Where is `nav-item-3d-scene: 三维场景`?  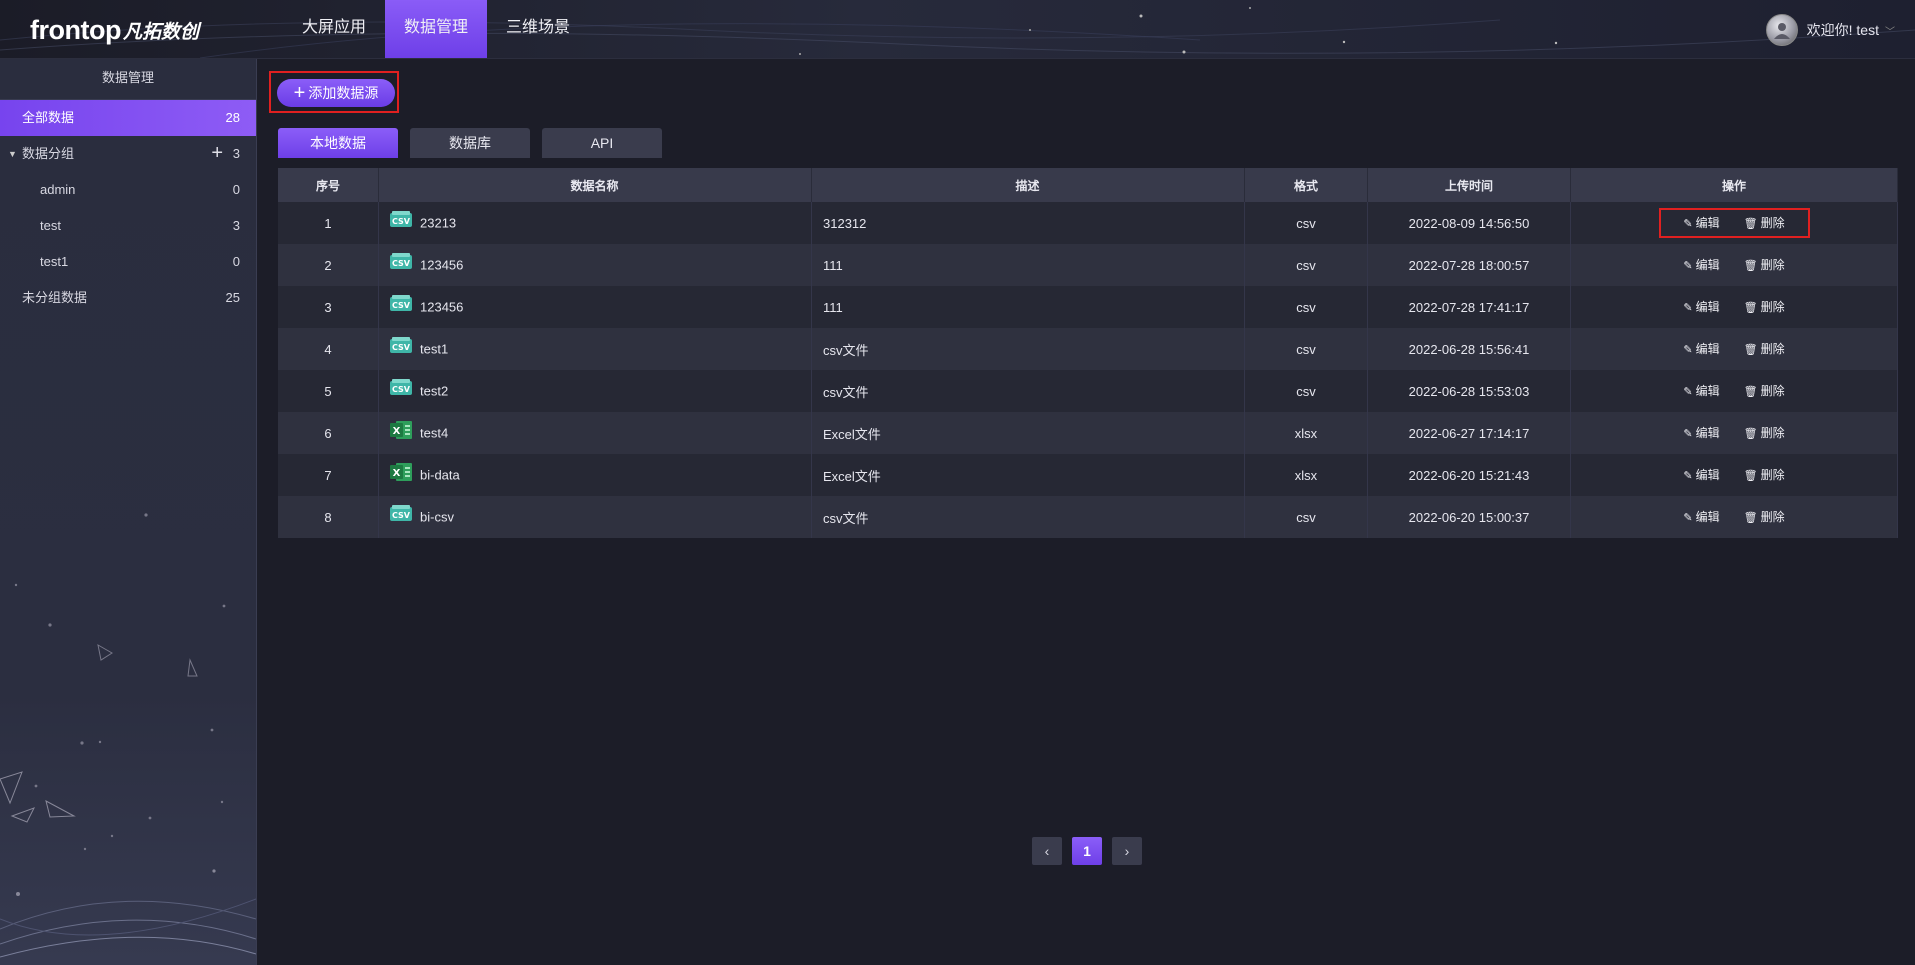 nav-item-3d-scene: 三维场景 is located at coordinates (538, 29).